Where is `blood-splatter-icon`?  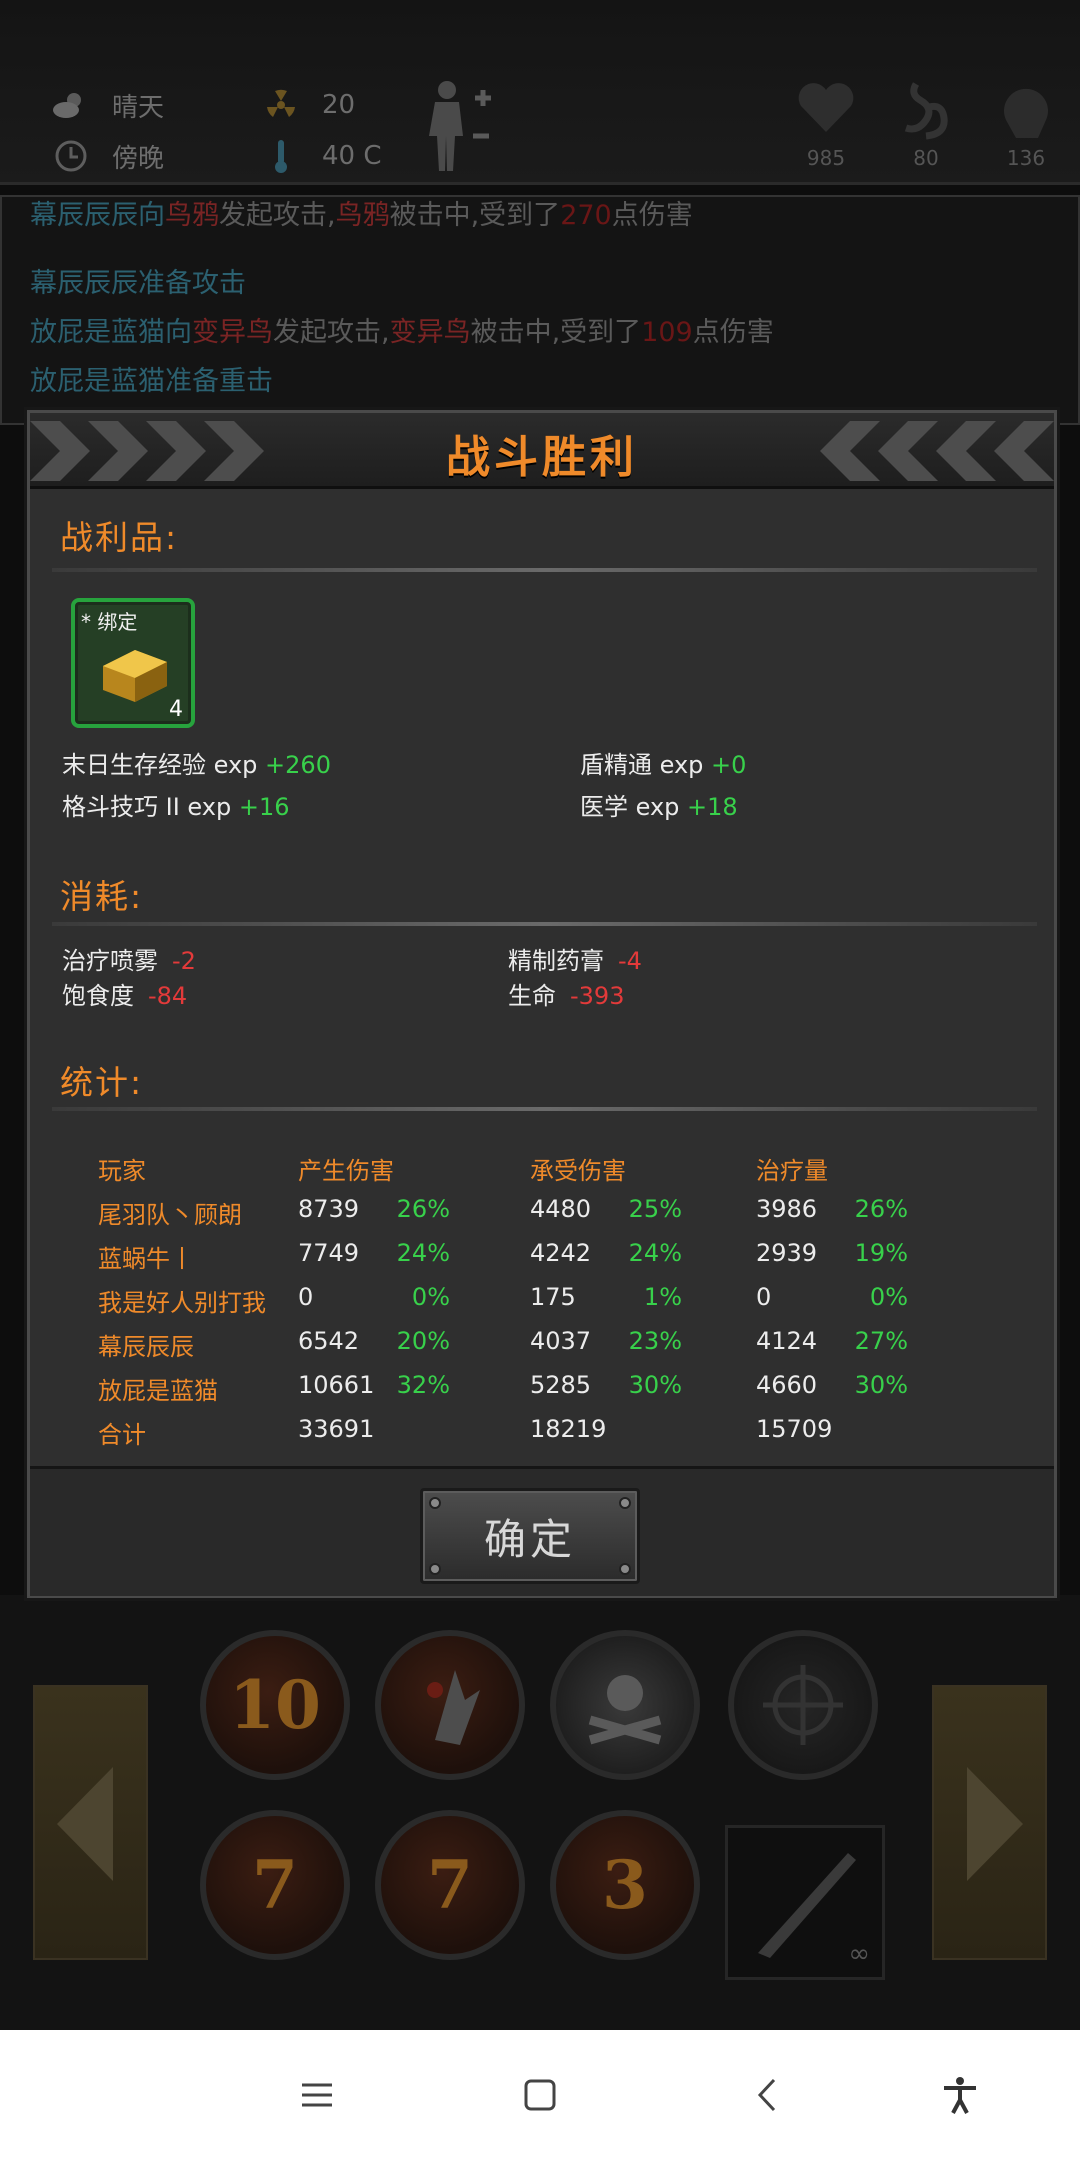
blood-splatter-icon is located at coordinates (453, 1707).